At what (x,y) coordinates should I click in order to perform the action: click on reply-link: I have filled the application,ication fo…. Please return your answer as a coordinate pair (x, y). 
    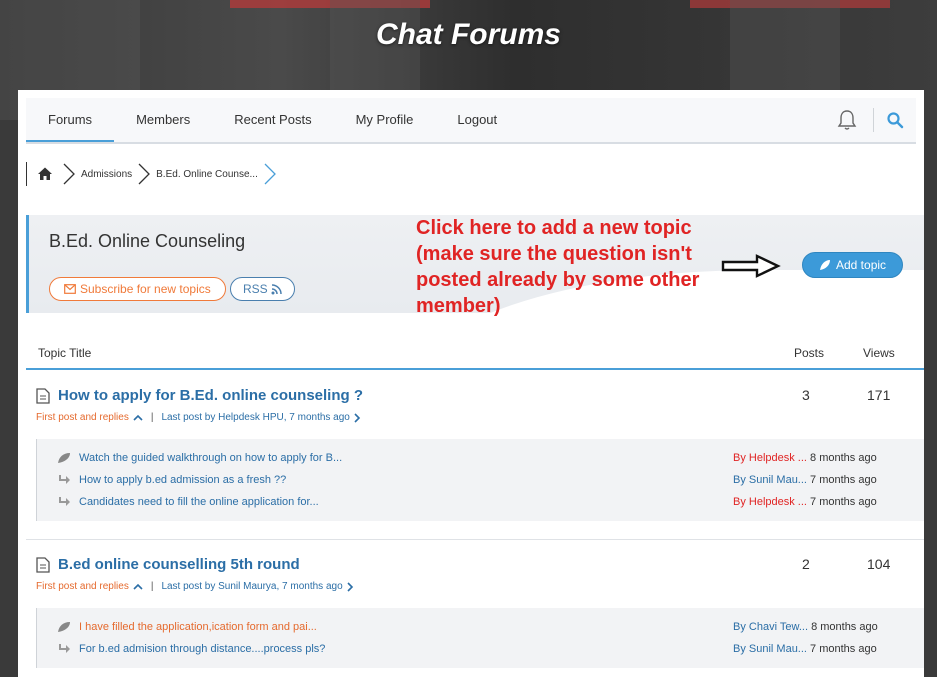
    Looking at the image, I should click on (198, 627).